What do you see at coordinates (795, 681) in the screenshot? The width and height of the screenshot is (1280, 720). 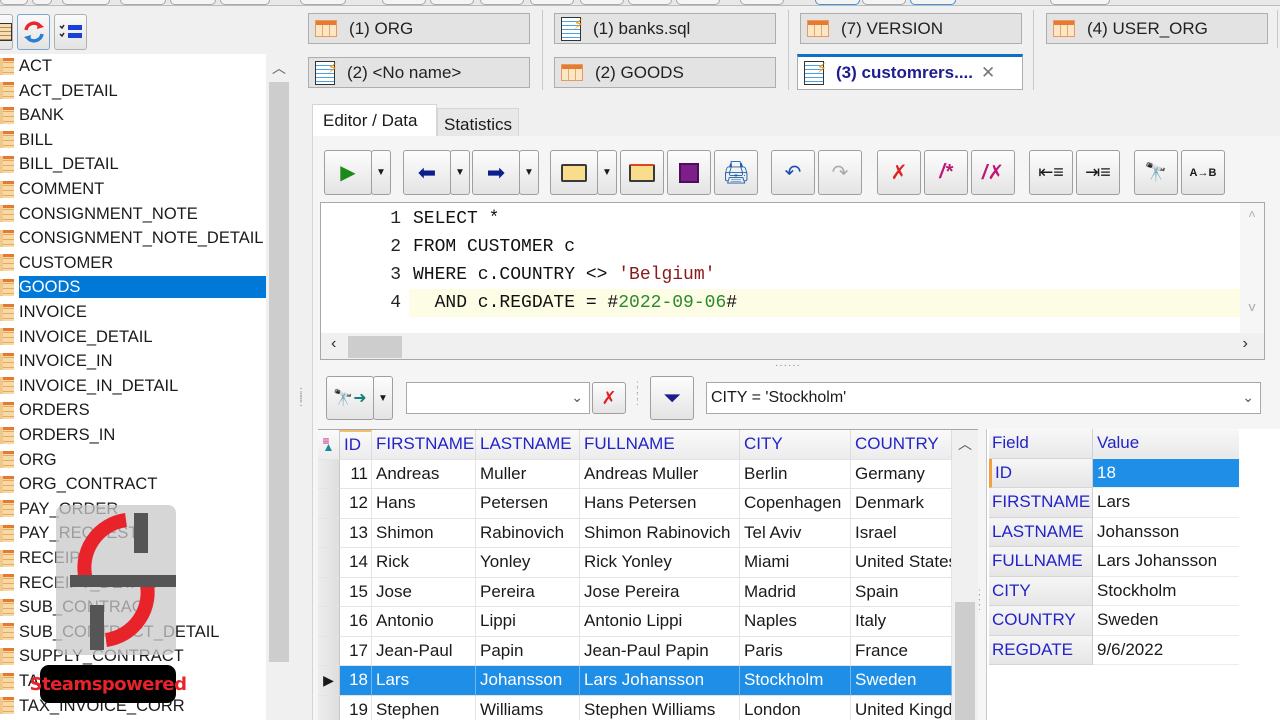 I see `grid-cell: Stockholm` at bounding box center [795, 681].